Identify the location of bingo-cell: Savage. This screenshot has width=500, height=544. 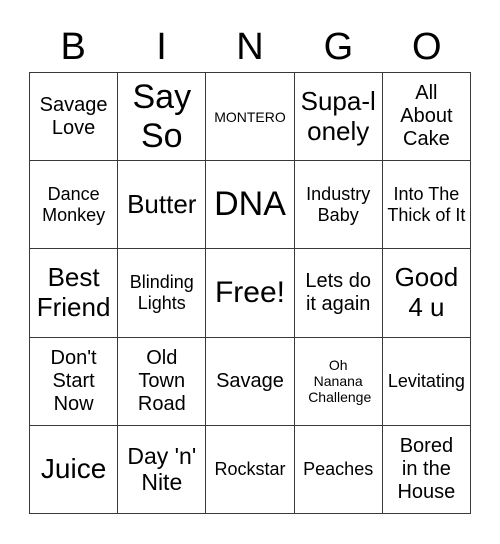
(250, 381).